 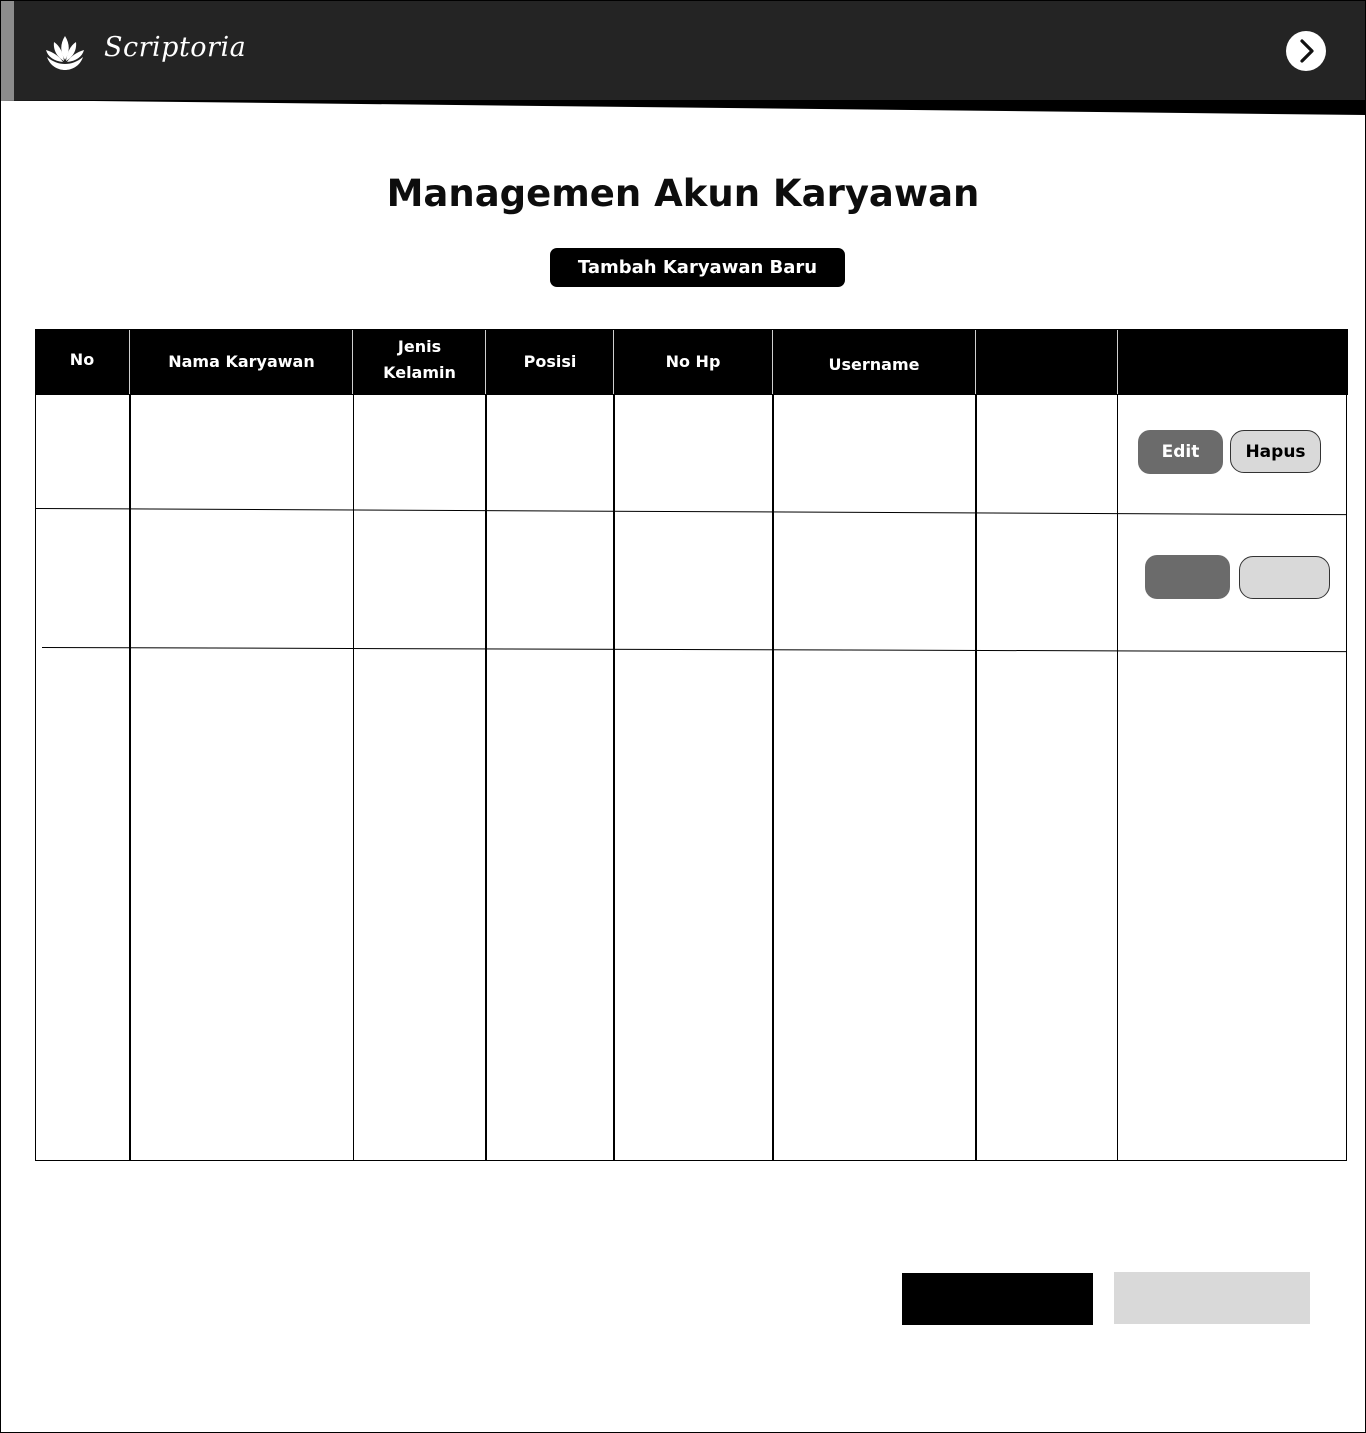 I want to click on column-header-no: No, so click(x=82, y=359).